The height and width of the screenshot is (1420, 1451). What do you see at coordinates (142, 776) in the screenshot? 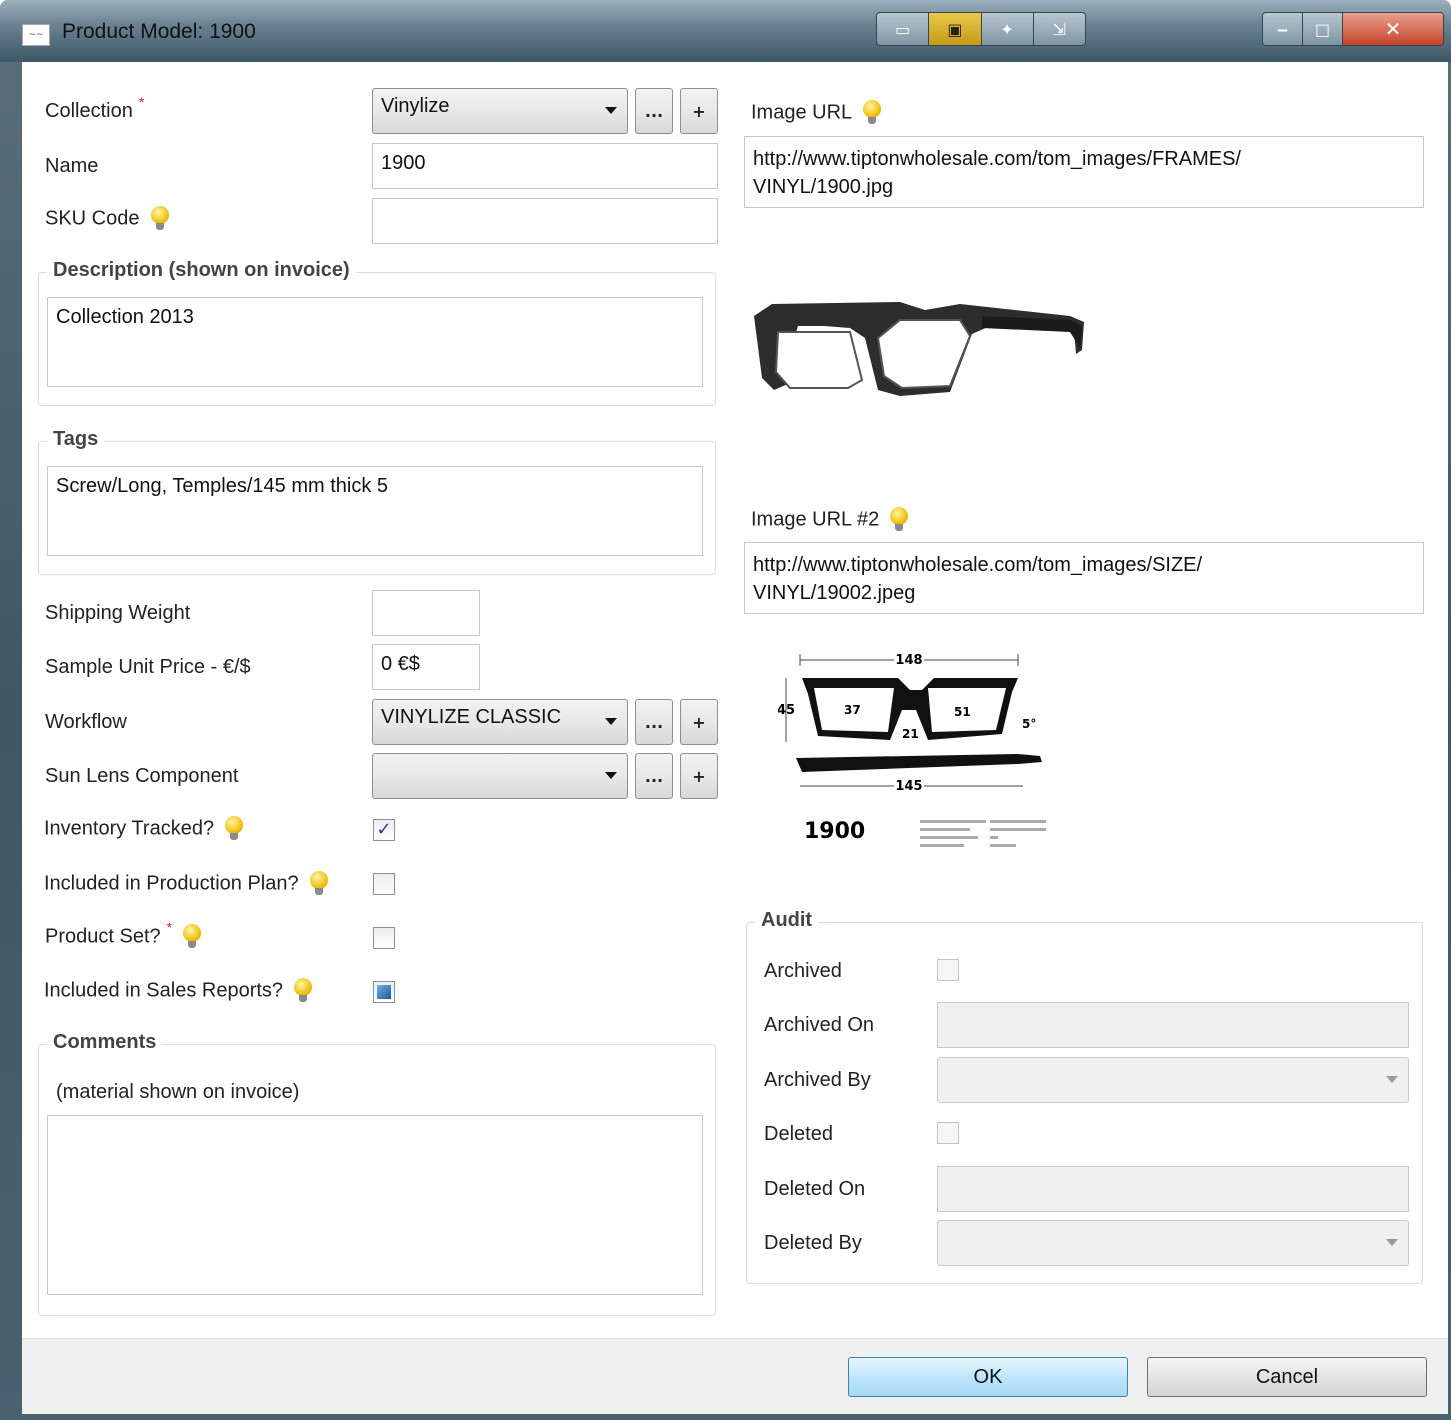
I see `sun-lens-label: Sun Lens Component` at bounding box center [142, 776].